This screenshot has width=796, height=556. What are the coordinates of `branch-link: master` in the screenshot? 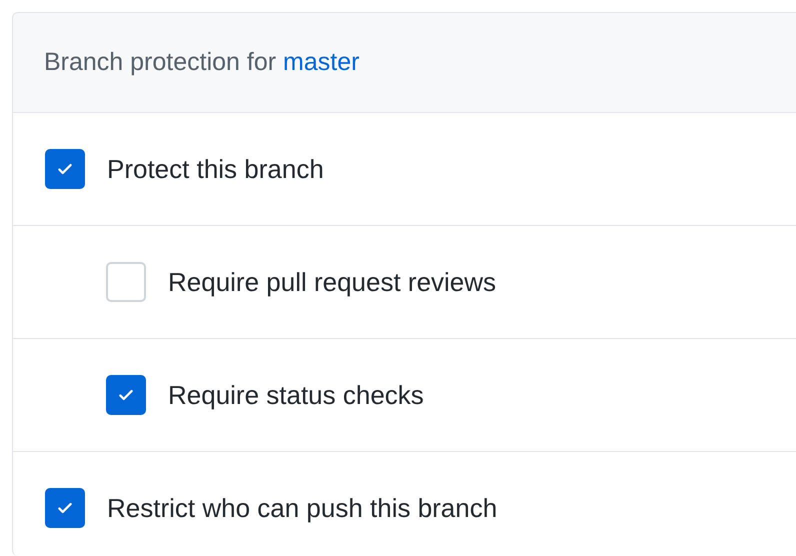 It's located at (321, 62).